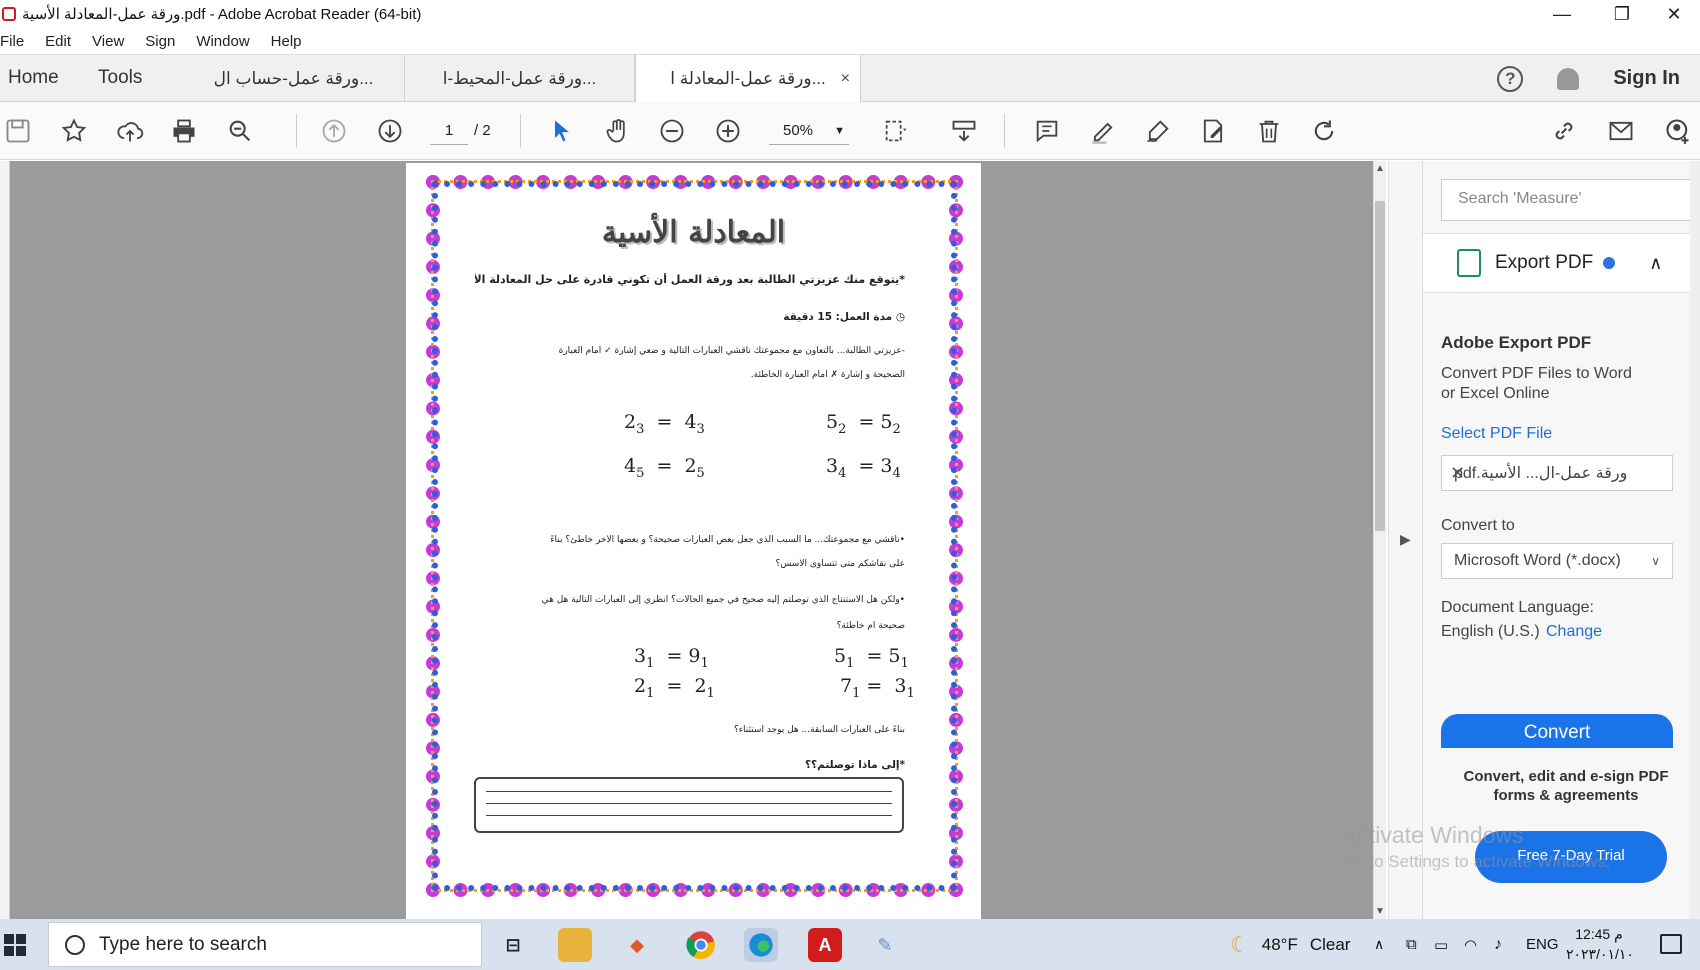 The image size is (1700, 970). I want to click on weather-temp: 48°F, so click(1279, 944).